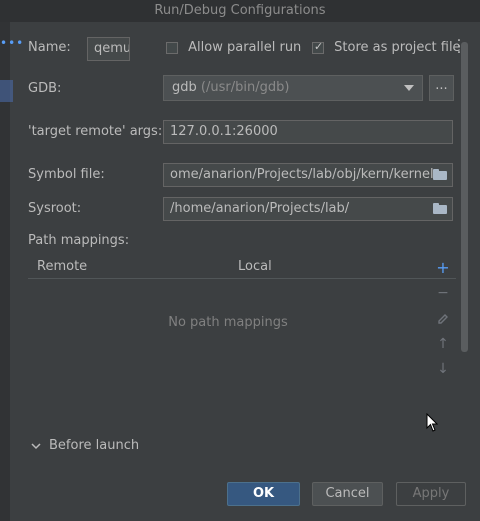 Image resolution: width=480 pixels, height=521 pixels. Describe the element at coordinates (260, 208) in the screenshot. I see `sysroot-value: /home/anarion/Projects/lab/` at that location.